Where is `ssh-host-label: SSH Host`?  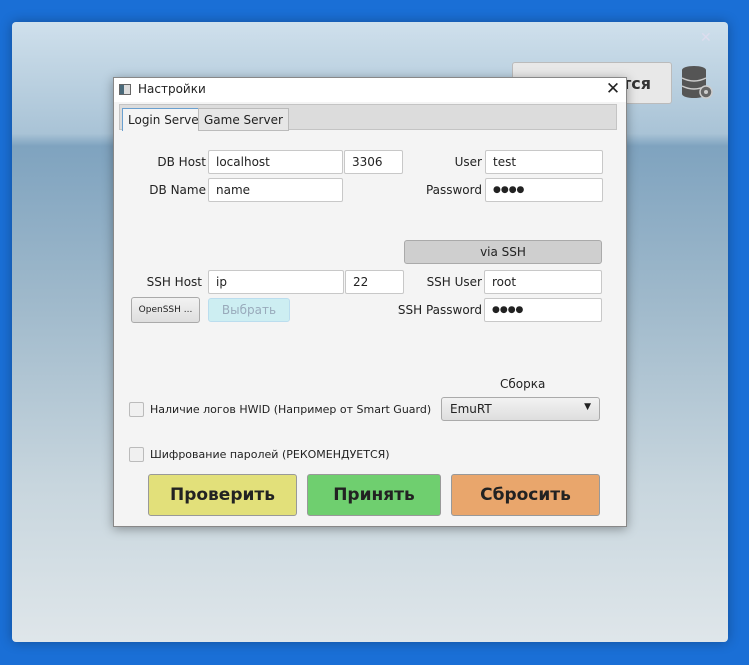
ssh-host-label: SSH Host is located at coordinates (174, 282).